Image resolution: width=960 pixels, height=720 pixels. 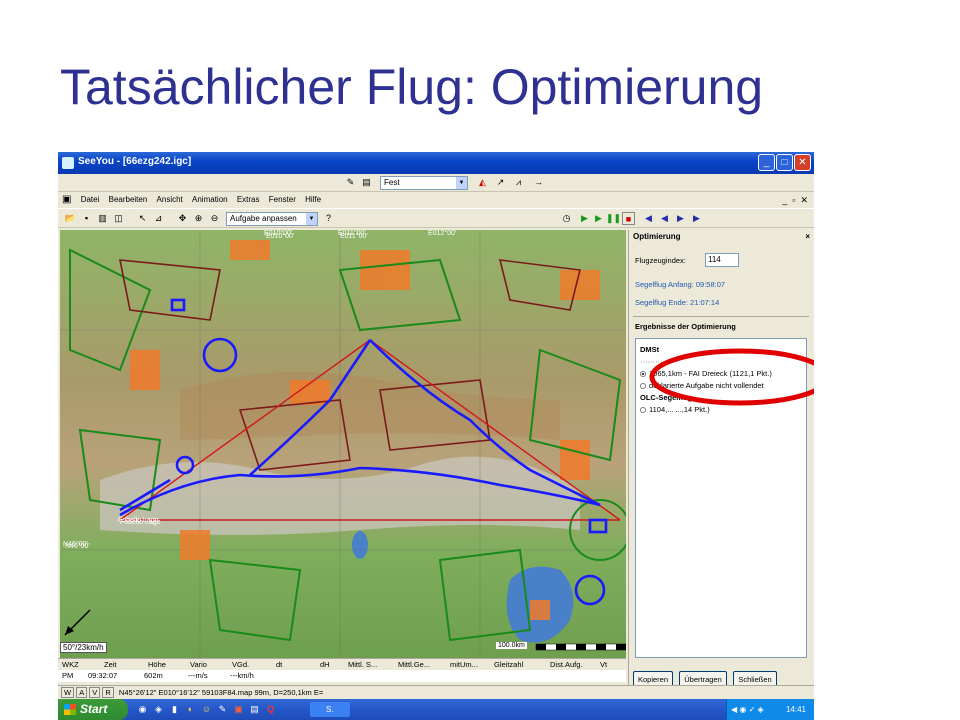 I want to click on windows-logo-icon, so click(x=70, y=709).